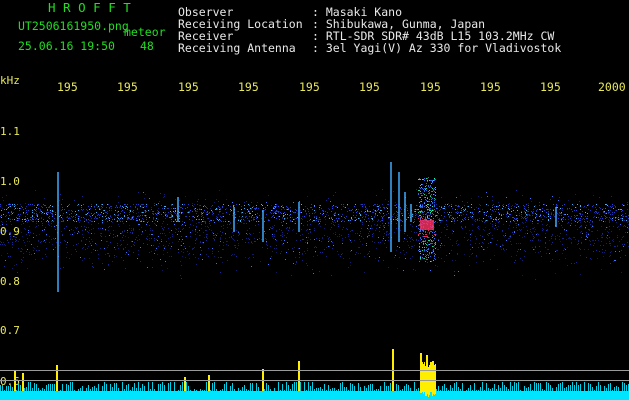 The image size is (629, 400). What do you see at coordinates (89, 7) in the screenshot?
I see `brand-title: H R O F F T` at bounding box center [89, 7].